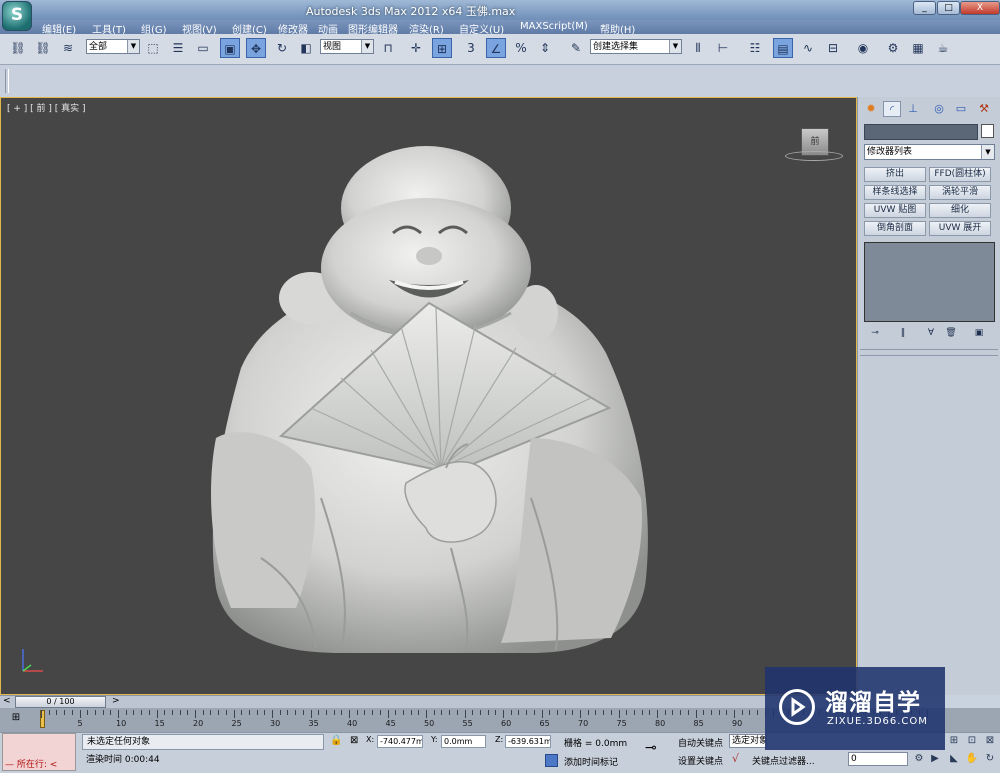  I want to click on modifier-stack-list, so click(929, 282).